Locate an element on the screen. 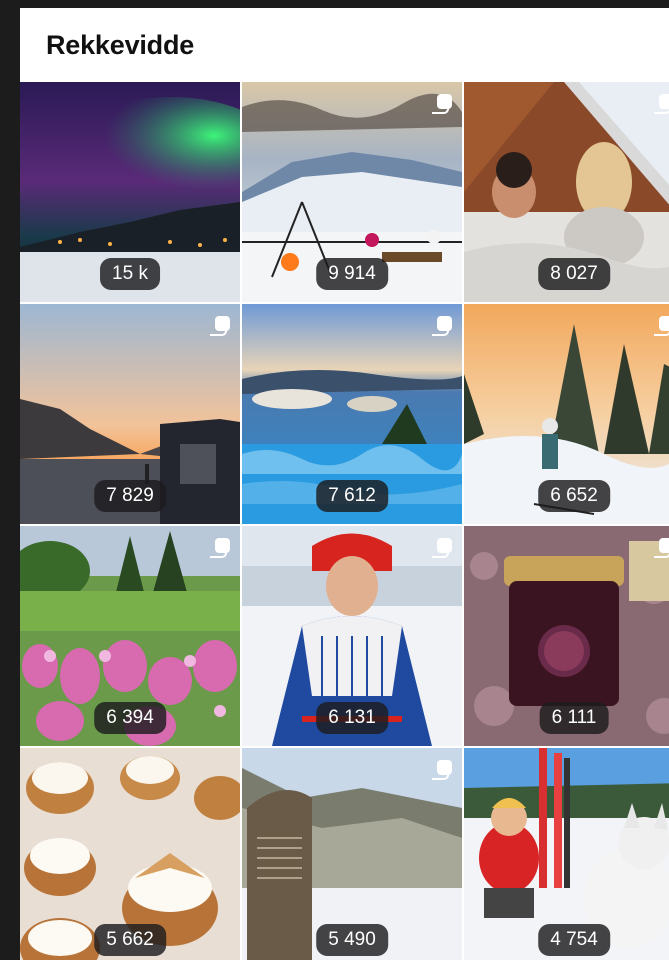 This screenshot has width=669, height=960. reach-count: 5 490 is located at coordinates (352, 940).